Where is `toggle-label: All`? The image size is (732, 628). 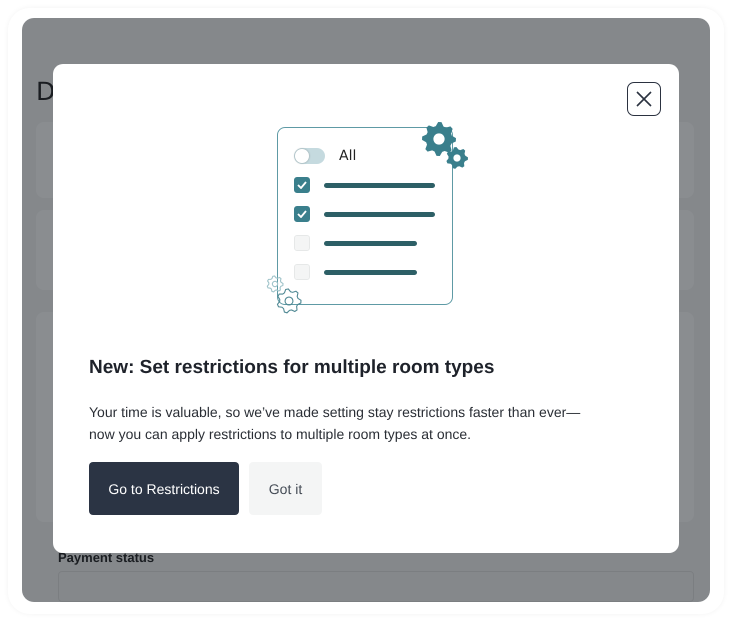 toggle-label: All is located at coordinates (347, 156).